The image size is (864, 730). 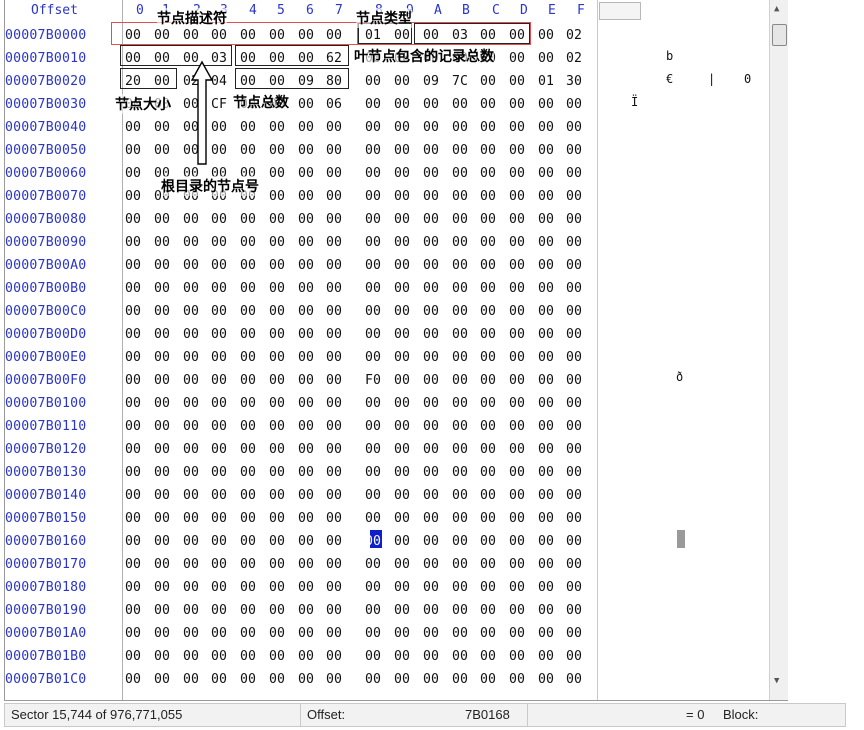 I want to click on row-offset: 00007B01B0, so click(x=45, y=656).